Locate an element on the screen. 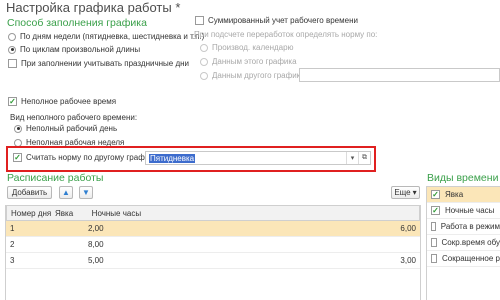 The image size is (500, 300). schedule-table-header: Номер дня Явка Ночные часы is located at coordinates (213, 213).